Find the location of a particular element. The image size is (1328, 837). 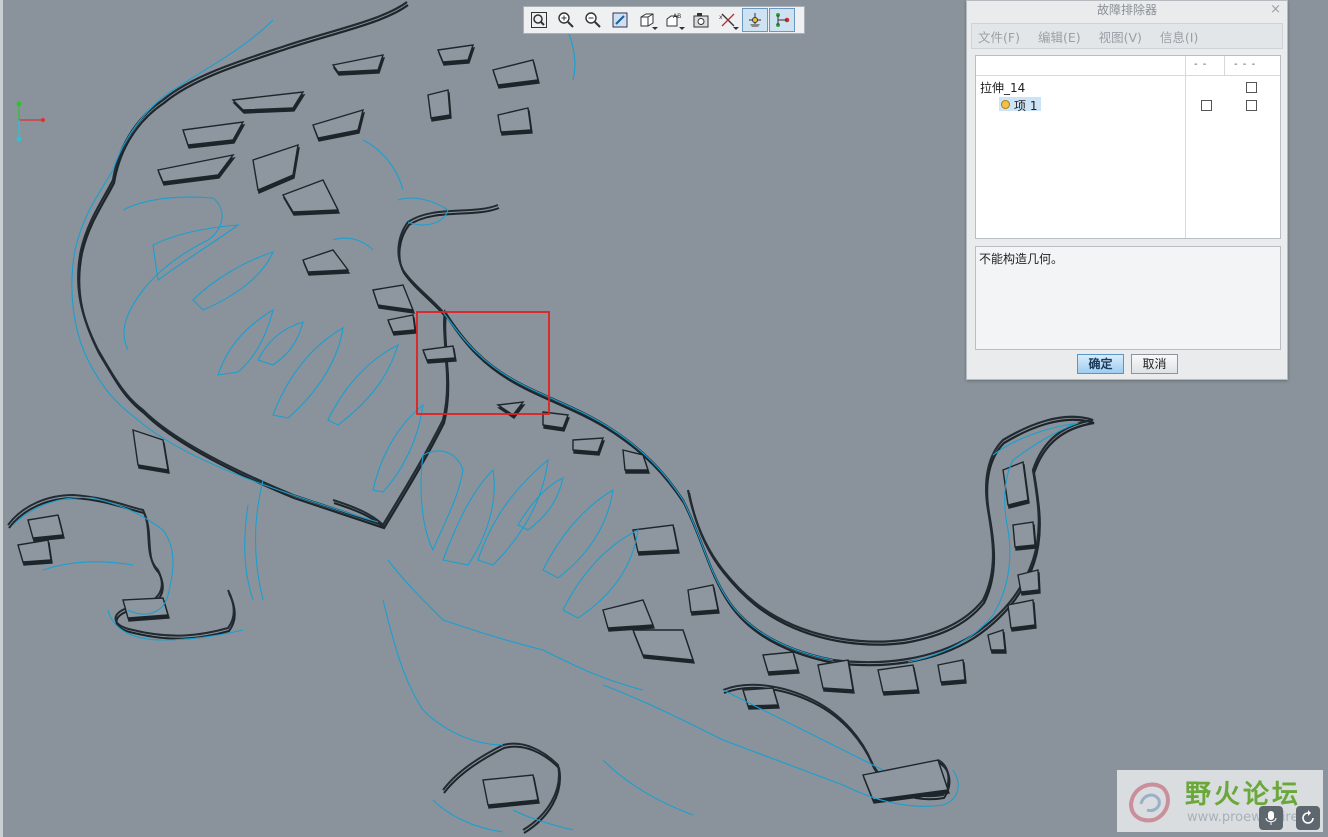

checkbox-item-col1 is located at coordinates (1206, 105).